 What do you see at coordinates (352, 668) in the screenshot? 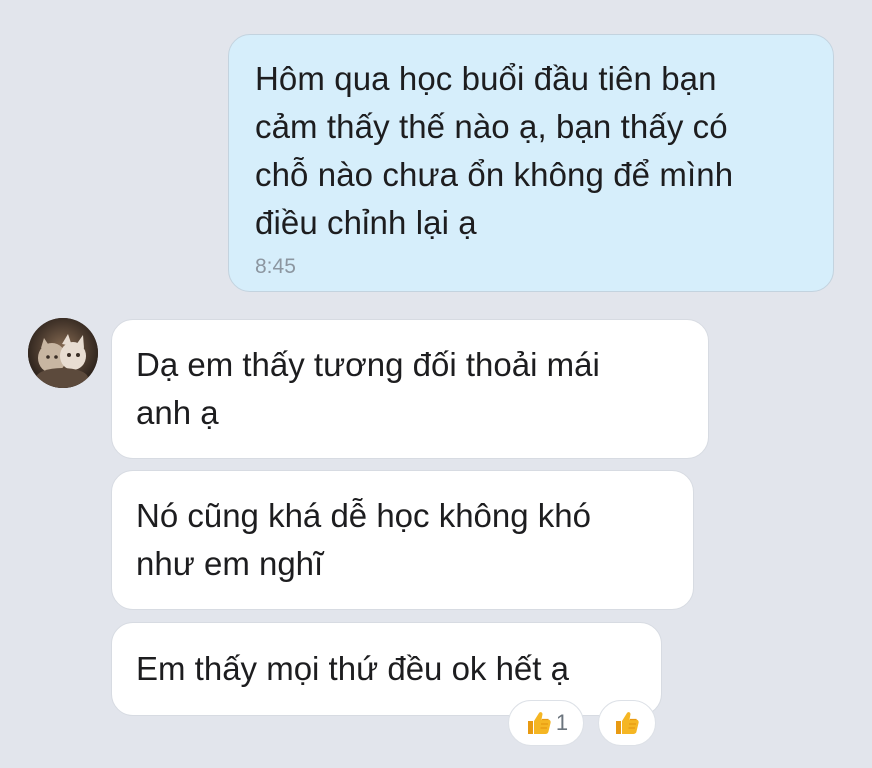
I see `message-line: Em thấy mọi thứ đều ok hết ạ` at bounding box center [352, 668].